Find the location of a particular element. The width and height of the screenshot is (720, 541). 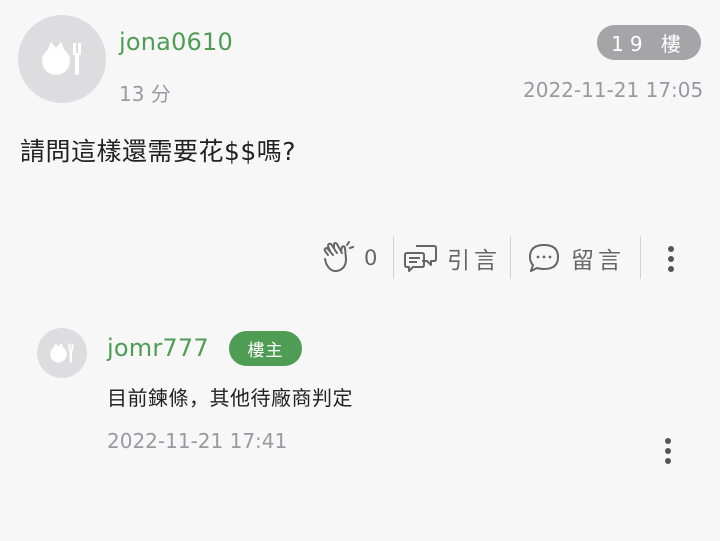

post-author-avatar is located at coordinates (62, 59).